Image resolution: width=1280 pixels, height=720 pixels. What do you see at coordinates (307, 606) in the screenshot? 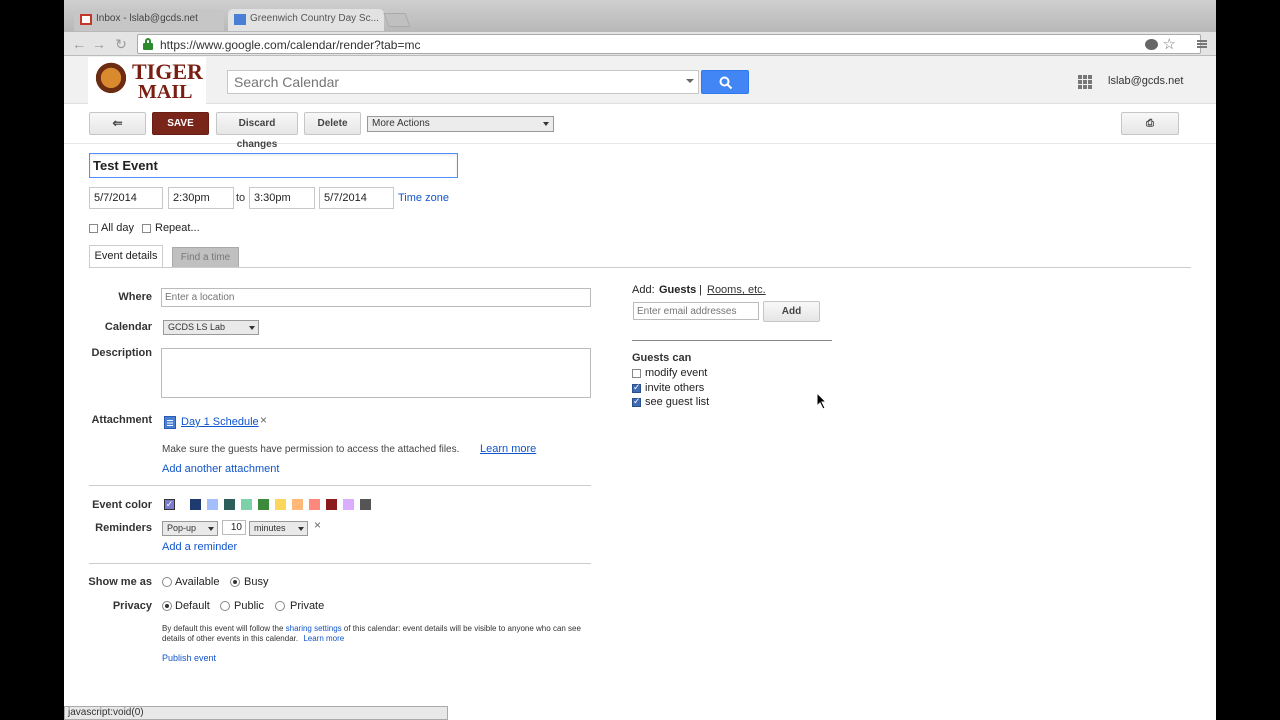
I see `private-label: Private` at bounding box center [307, 606].